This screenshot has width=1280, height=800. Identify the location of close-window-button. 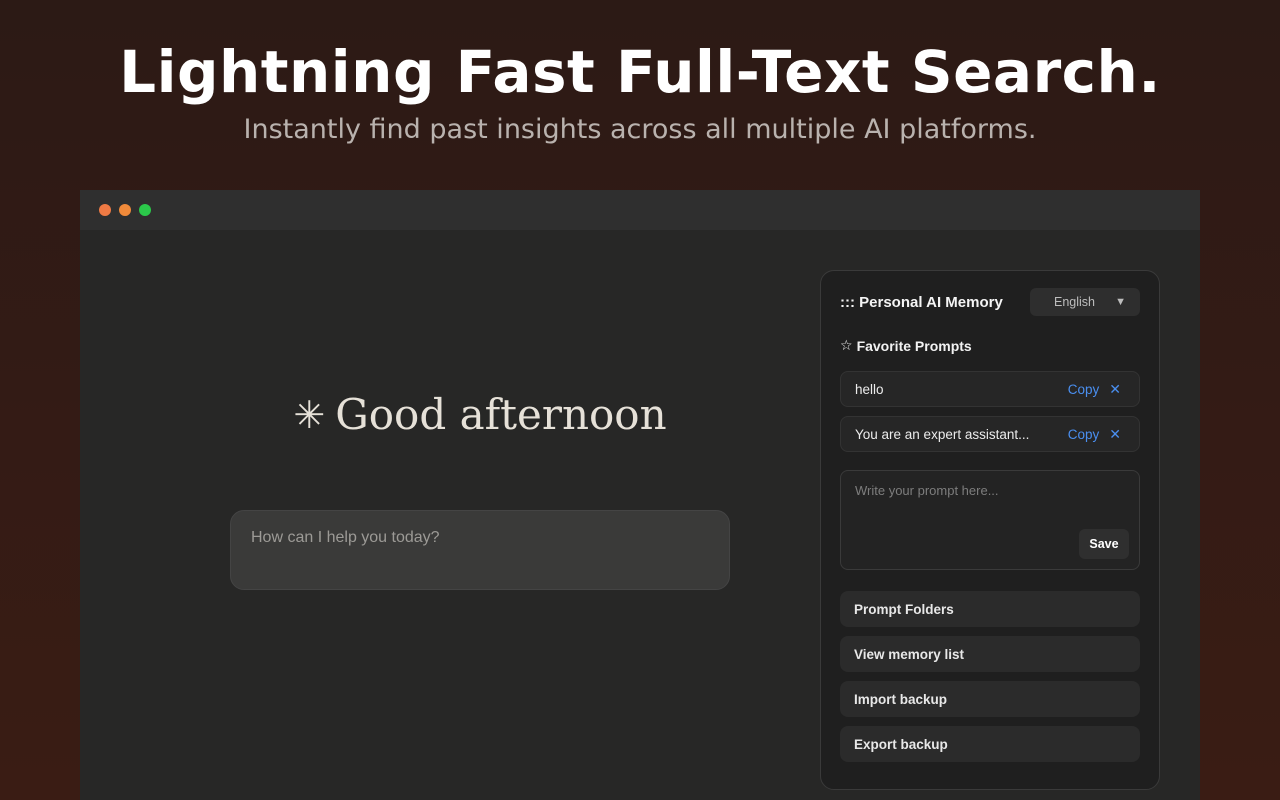
(105, 210).